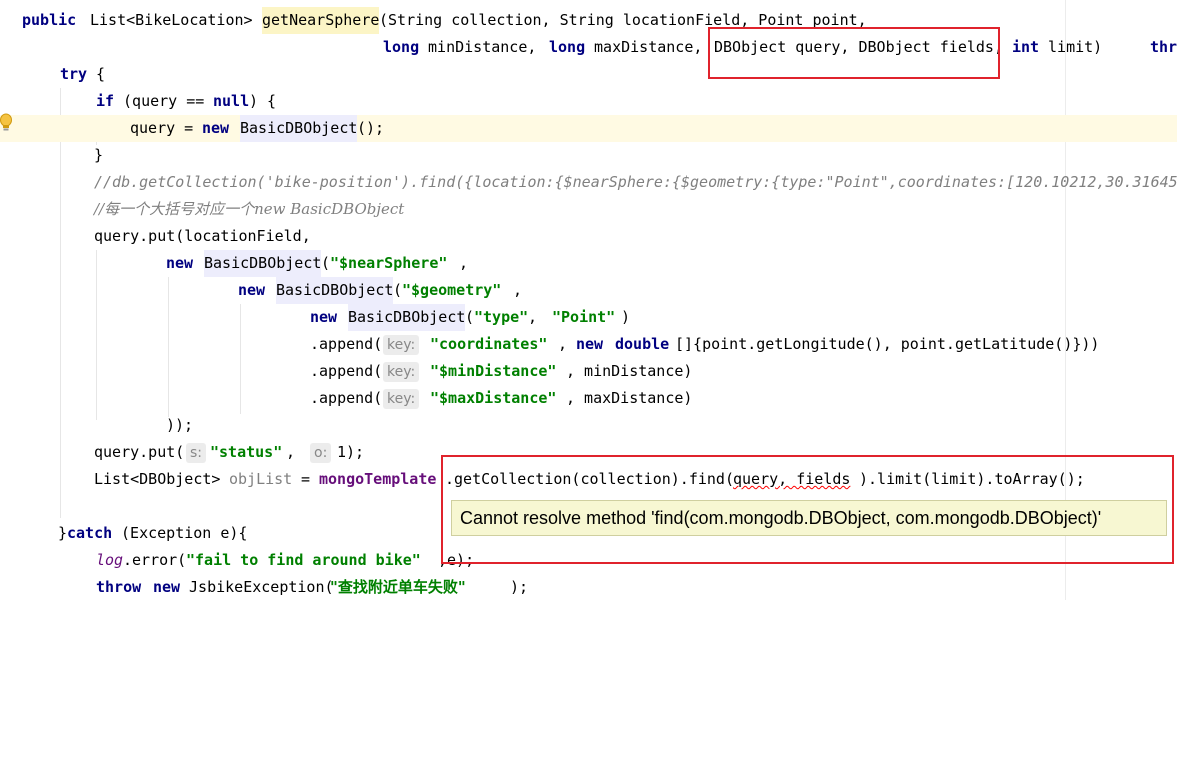 The image size is (1177, 763). What do you see at coordinates (588, 155) in the screenshot?
I see `code-line-6: }` at bounding box center [588, 155].